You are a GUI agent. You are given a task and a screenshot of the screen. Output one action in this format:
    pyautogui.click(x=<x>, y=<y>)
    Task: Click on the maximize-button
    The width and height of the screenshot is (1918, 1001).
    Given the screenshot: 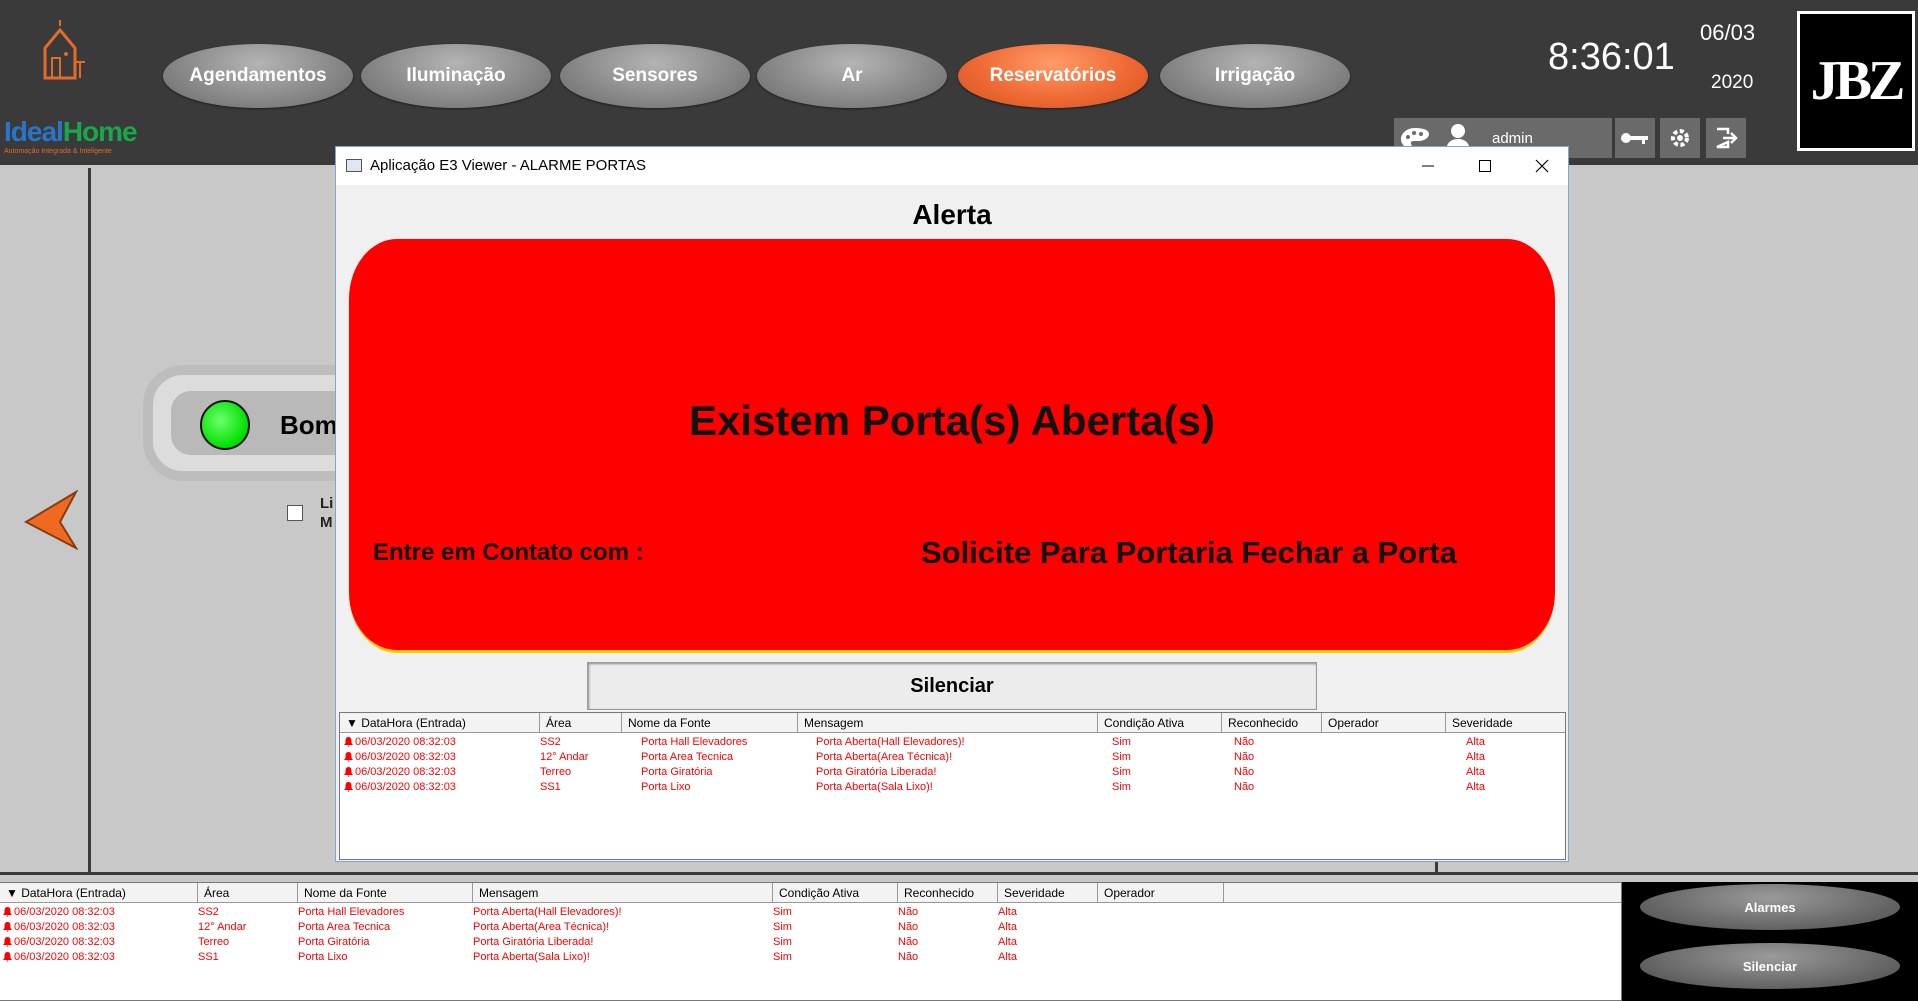 What is the action you would take?
    pyautogui.click(x=1485, y=166)
    